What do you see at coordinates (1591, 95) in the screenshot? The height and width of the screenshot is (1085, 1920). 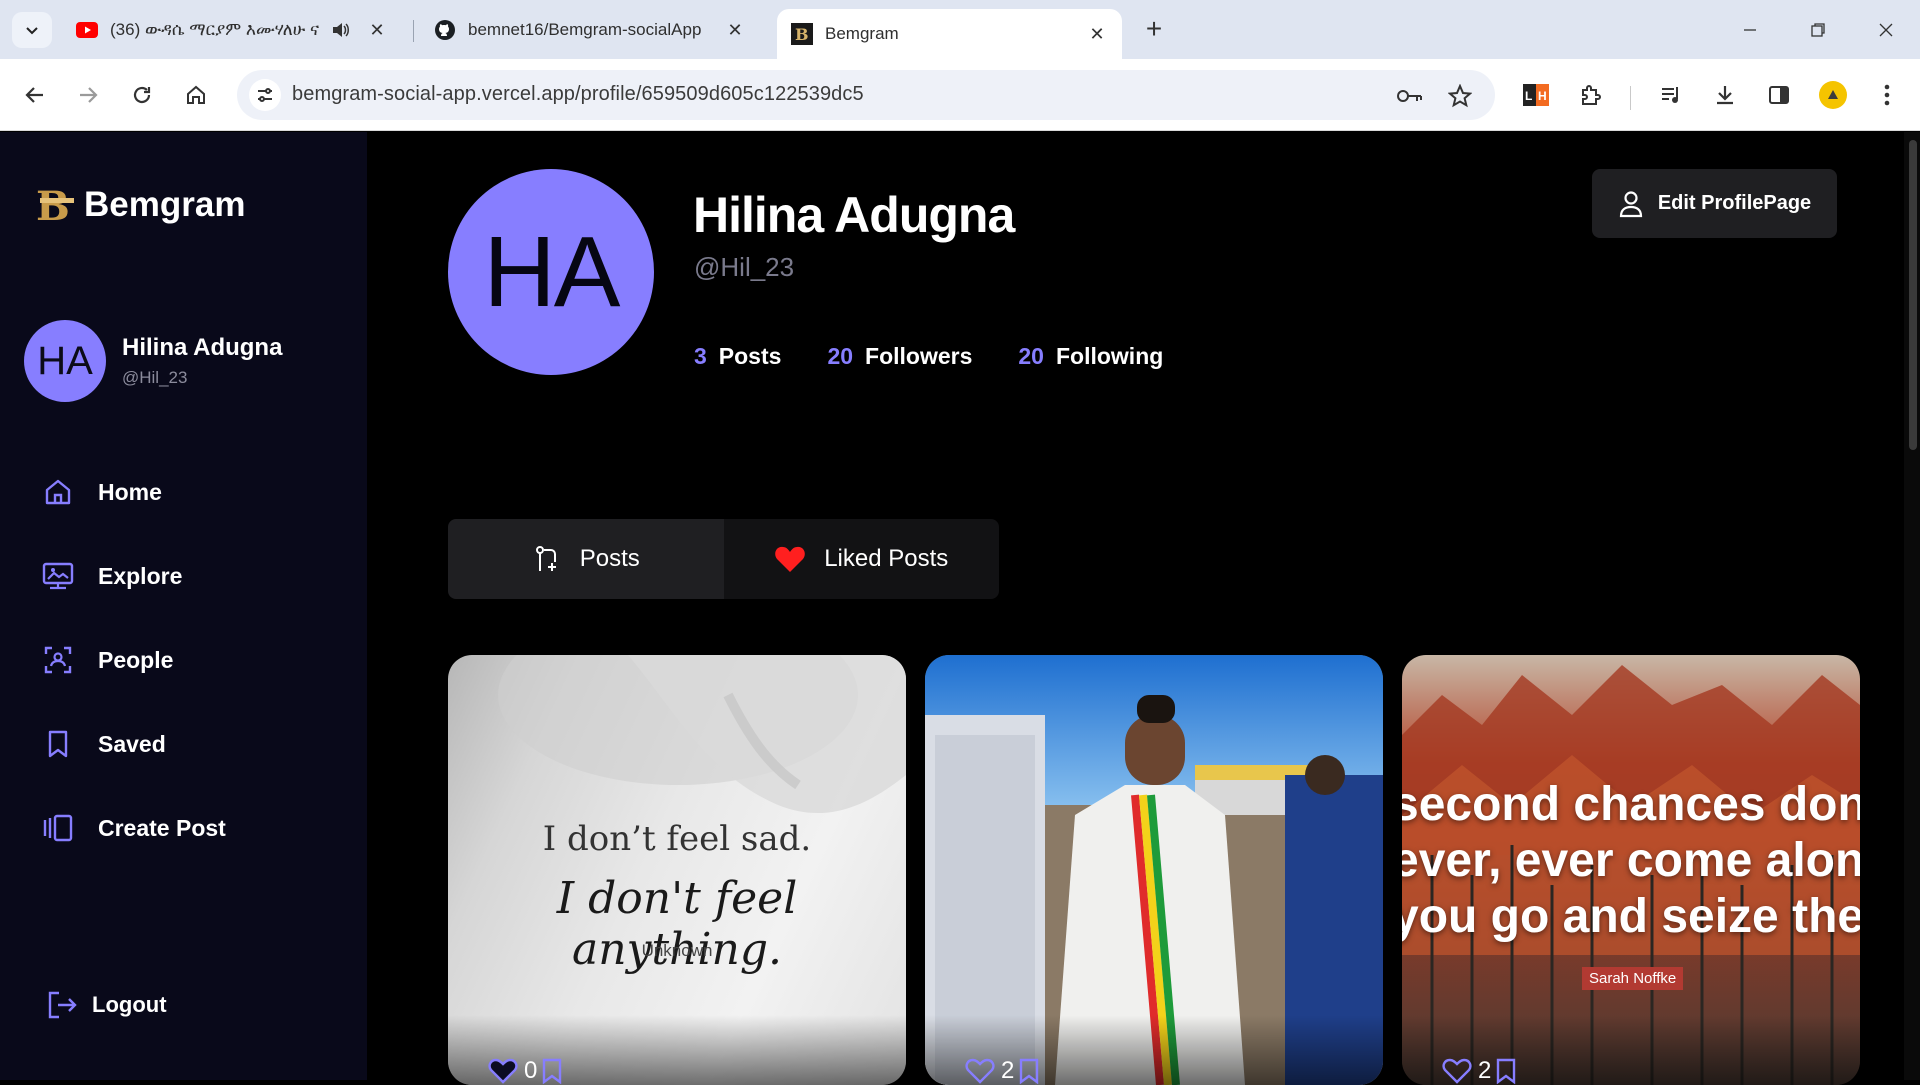 I see `extensions-puzzle-icon` at bounding box center [1591, 95].